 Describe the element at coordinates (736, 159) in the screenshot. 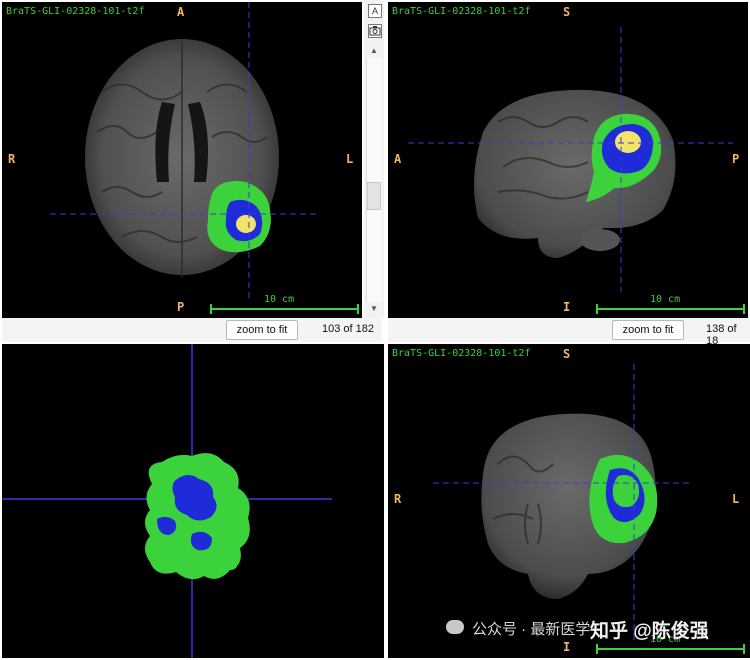

I see `sagittal-orient-right: P` at that location.